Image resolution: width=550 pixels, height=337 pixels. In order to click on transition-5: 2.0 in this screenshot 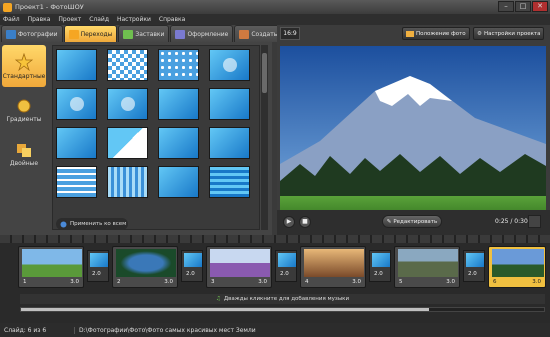, I will do `click(474, 266)`.